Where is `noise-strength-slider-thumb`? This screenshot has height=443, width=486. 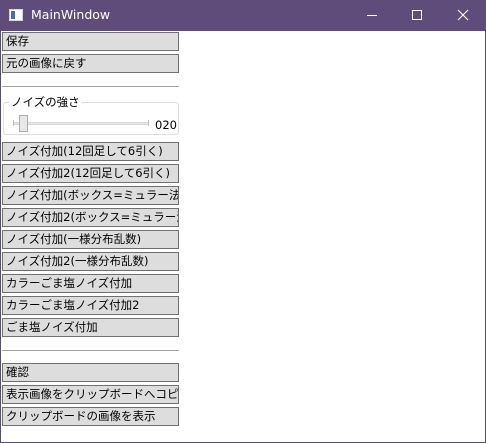 noise-strength-slider-thumb is located at coordinates (24, 123).